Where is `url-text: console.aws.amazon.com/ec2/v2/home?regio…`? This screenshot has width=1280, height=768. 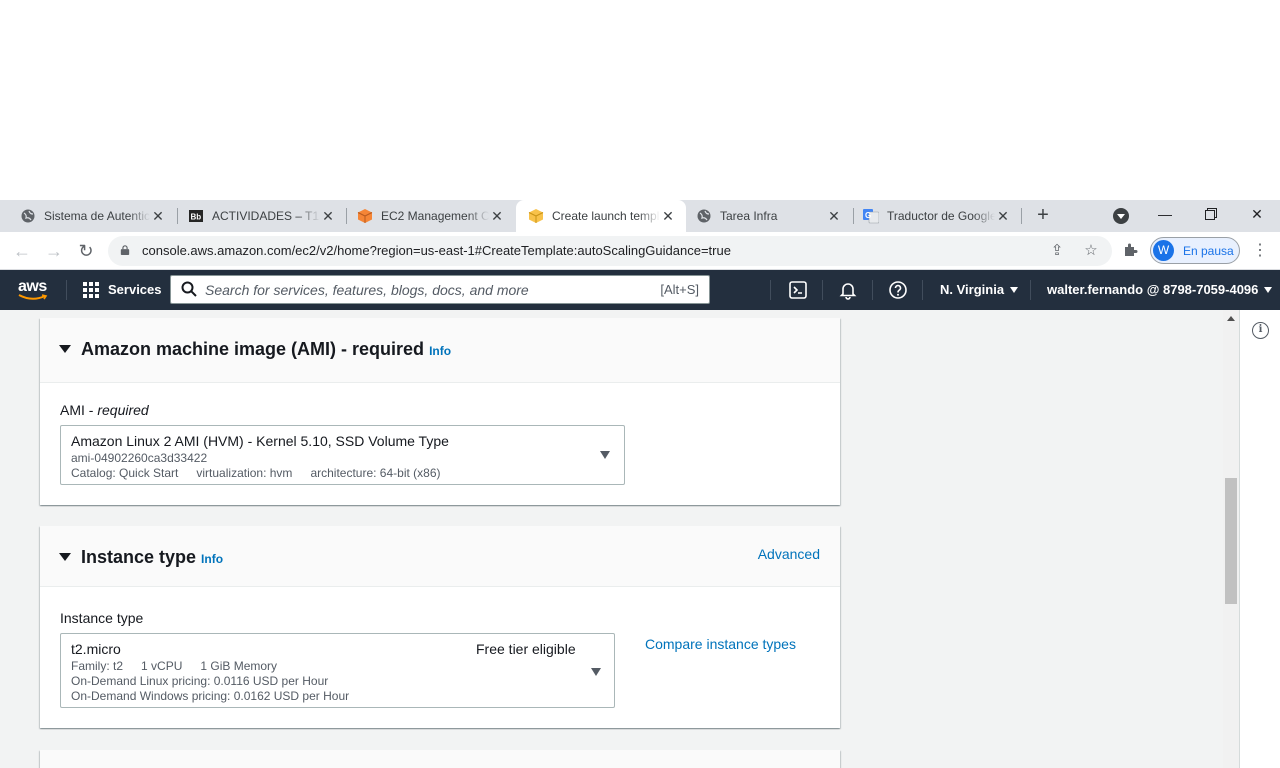
url-text: console.aws.amazon.com/ec2/v2/home?regio… is located at coordinates (436, 250).